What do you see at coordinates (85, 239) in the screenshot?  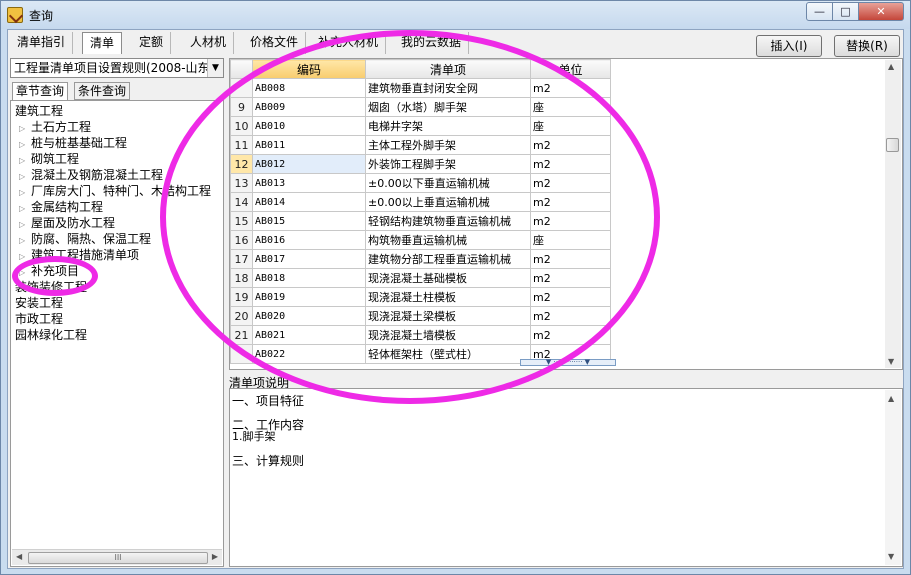 I see `tree-item: ▷ 防腐、隔热、保温工程` at bounding box center [85, 239].